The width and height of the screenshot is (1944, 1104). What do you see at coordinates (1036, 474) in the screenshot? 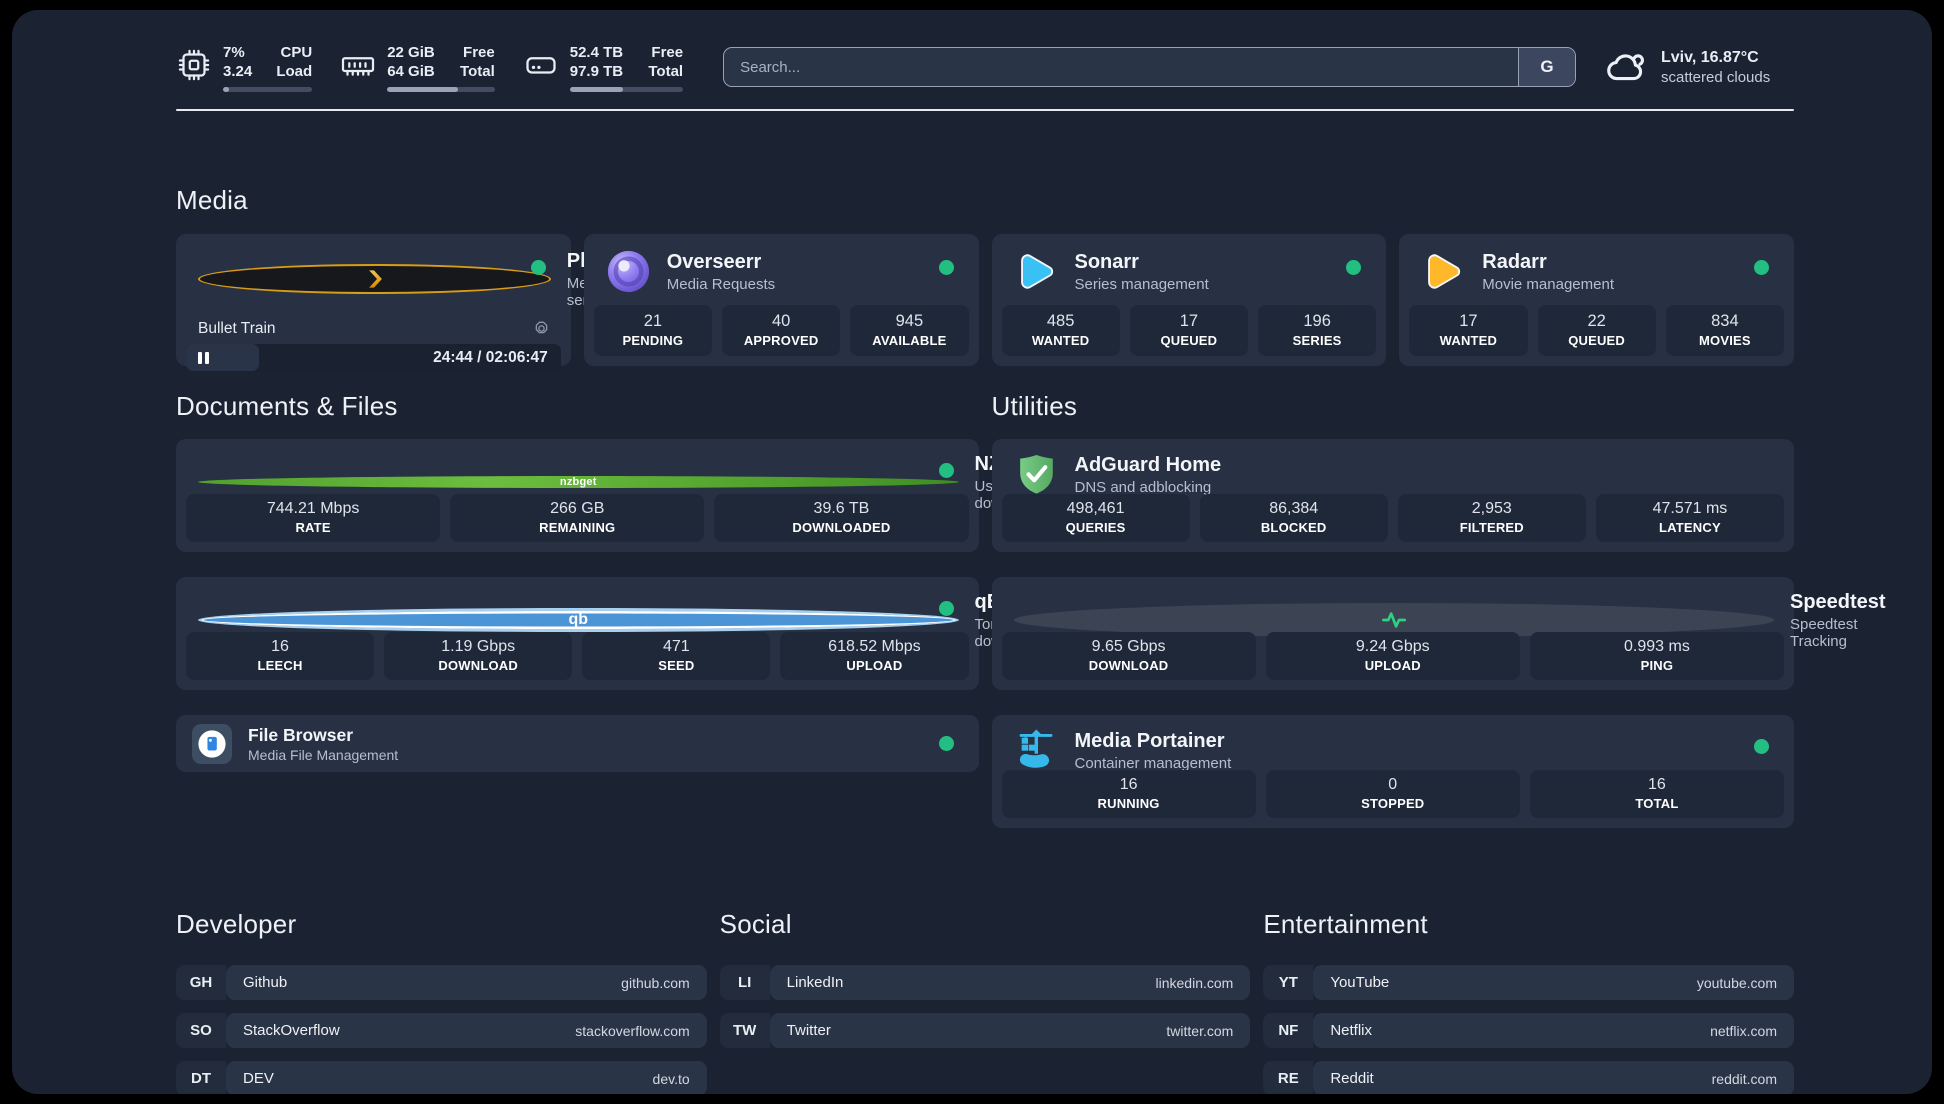
I see `adguard-icon` at bounding box center [1036, 474].